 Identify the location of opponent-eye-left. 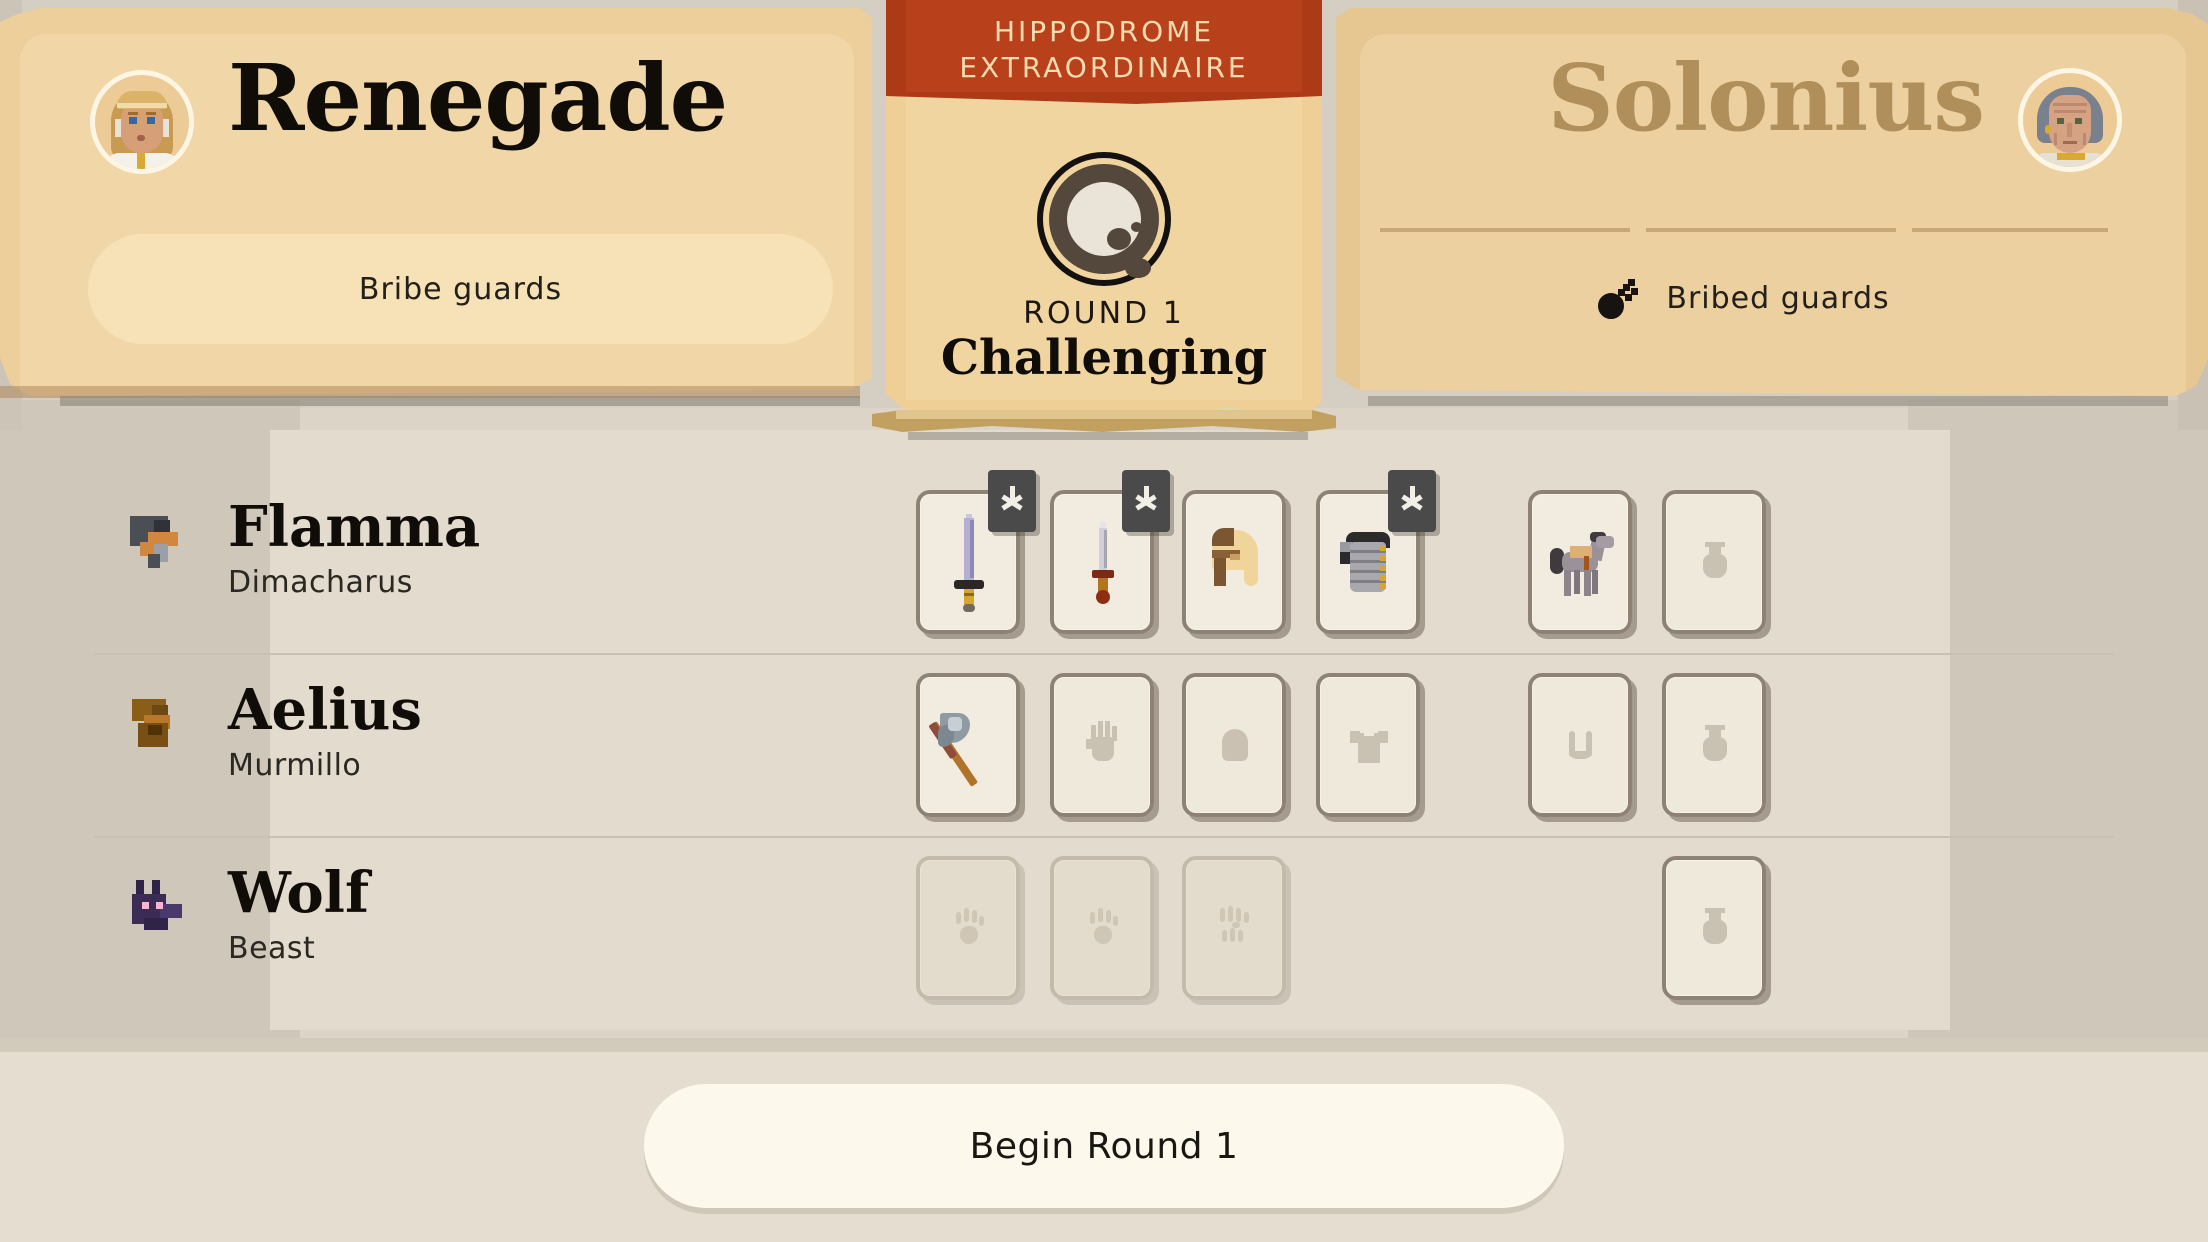
(2060, 121).